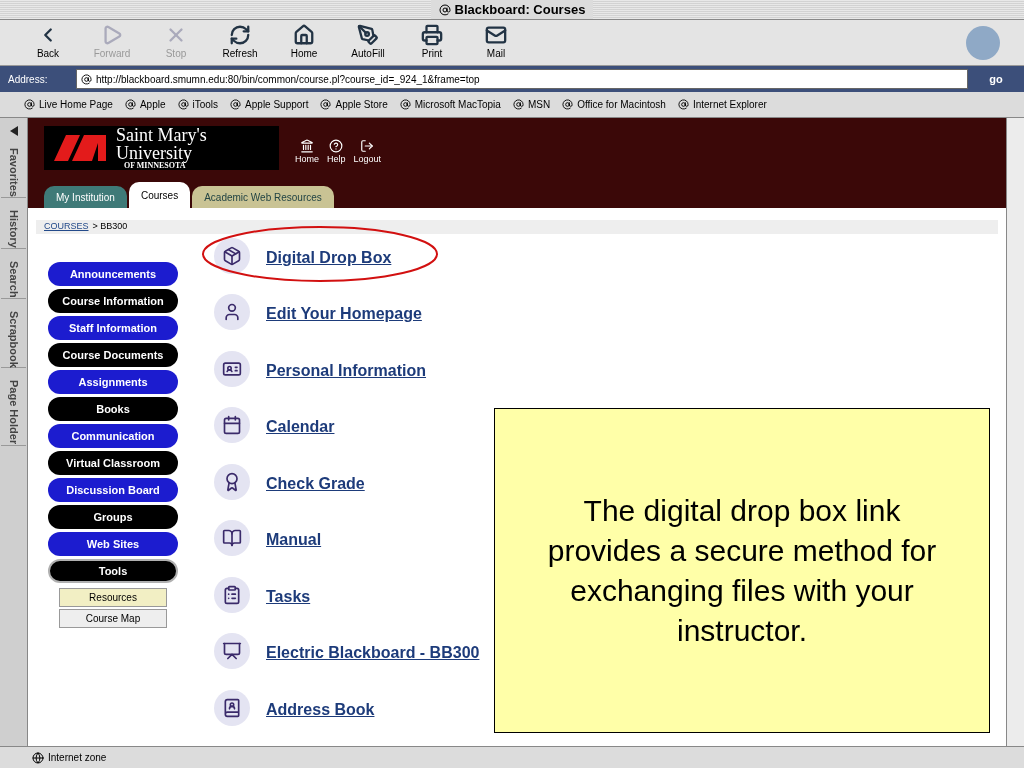  Describe the element at coordinates (367, 145) in the screenshot. I see `logout-icon` at that location.